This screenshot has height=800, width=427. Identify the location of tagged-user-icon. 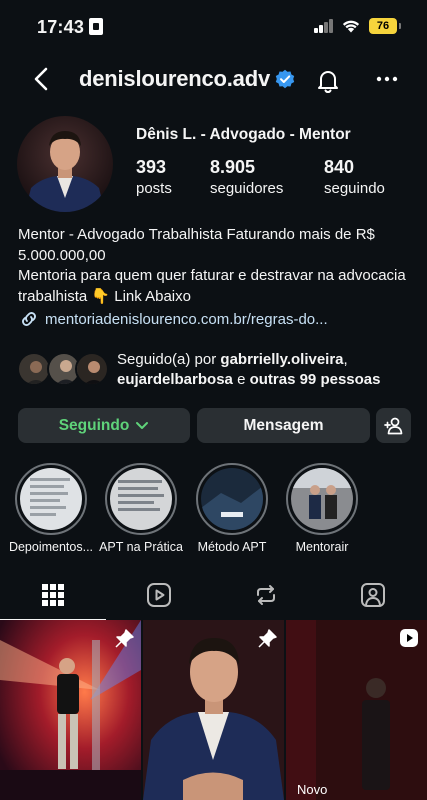
(373, 595).